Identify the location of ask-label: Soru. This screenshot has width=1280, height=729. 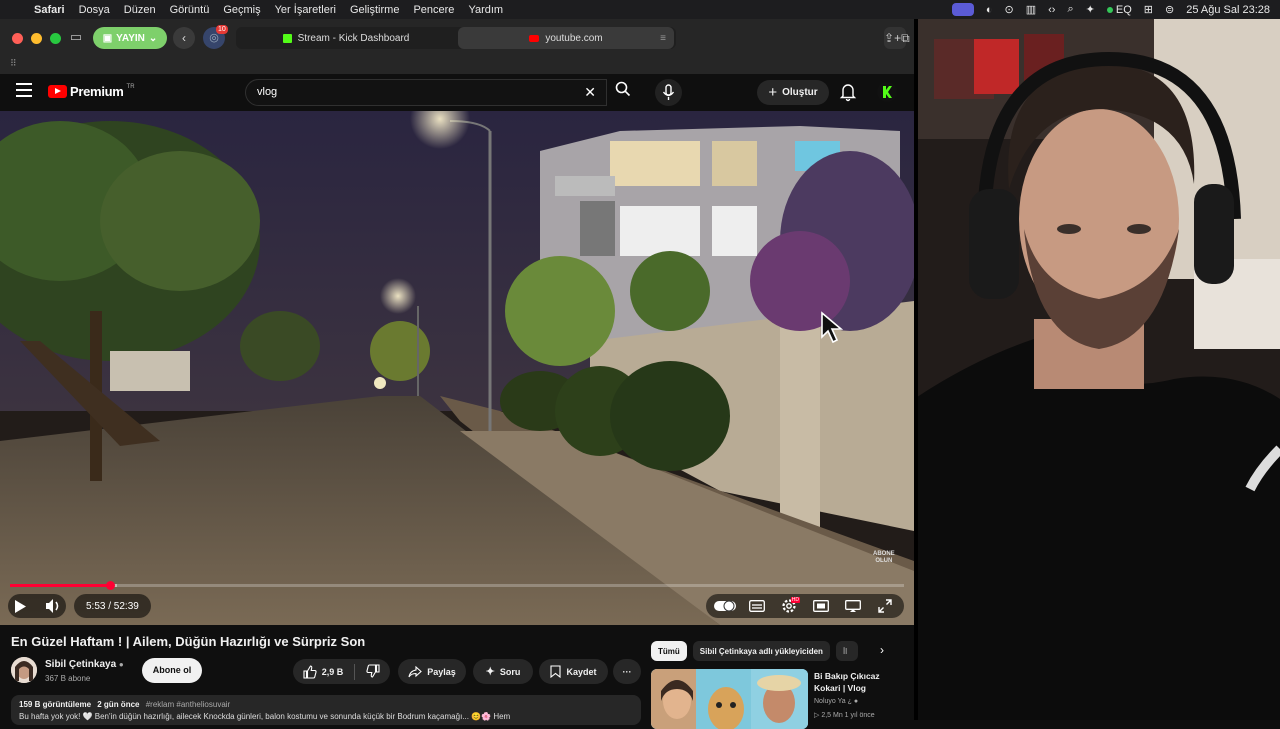
(510, 671).